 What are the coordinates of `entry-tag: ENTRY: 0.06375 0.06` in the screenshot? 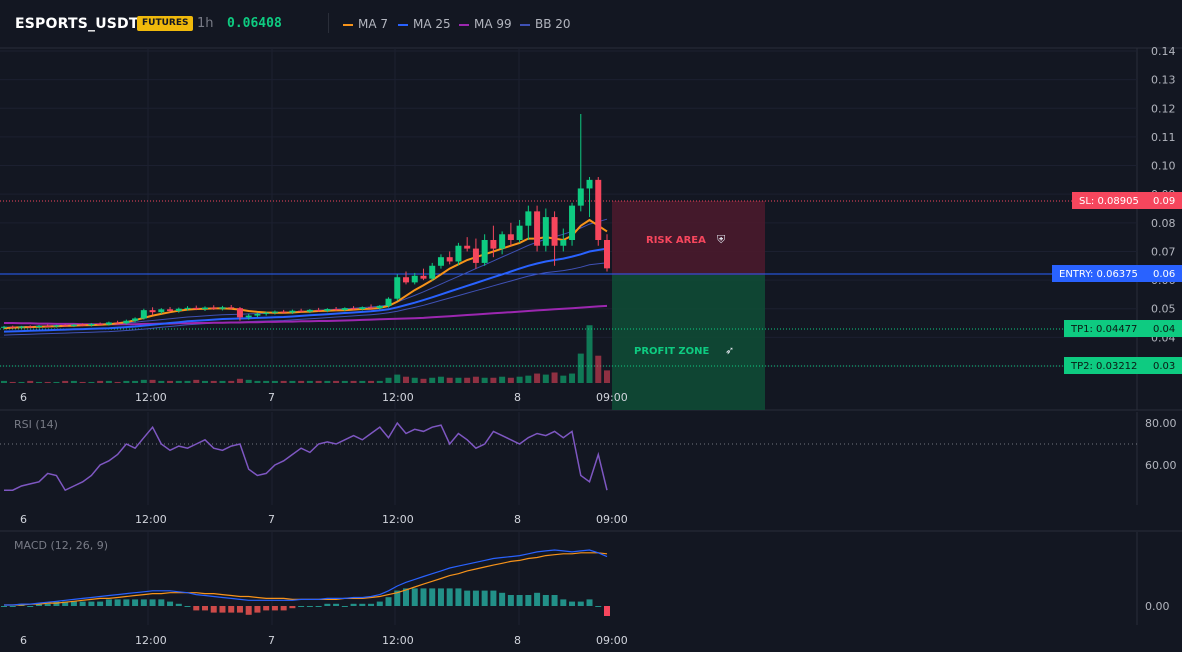 It's located at (1117, 273).